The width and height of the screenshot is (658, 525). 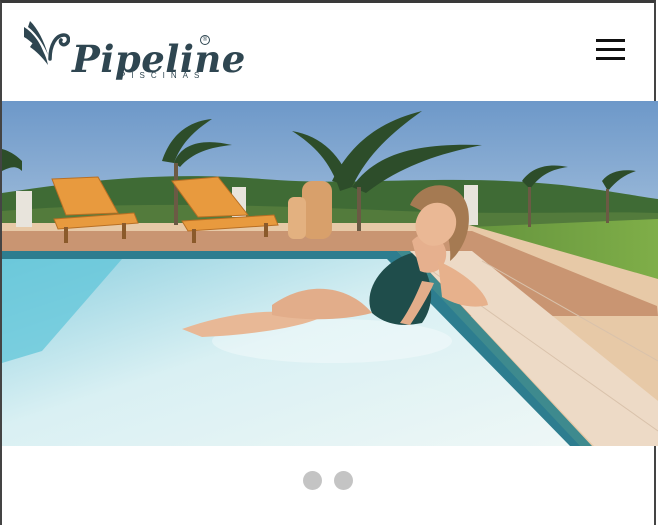 I want to click on menu-bar-top, so click(x=610, y=40).